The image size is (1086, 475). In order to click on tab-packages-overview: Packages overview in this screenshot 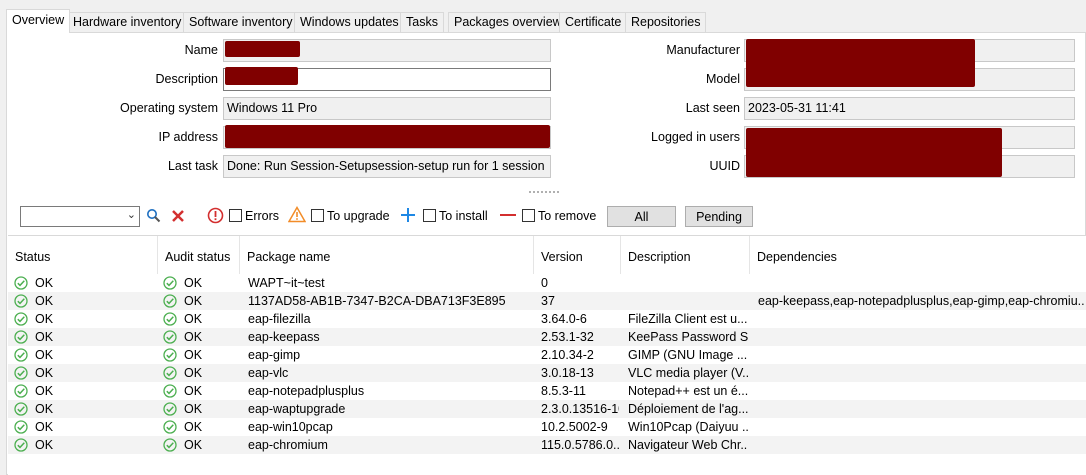, I will do `click(508, 22)`.